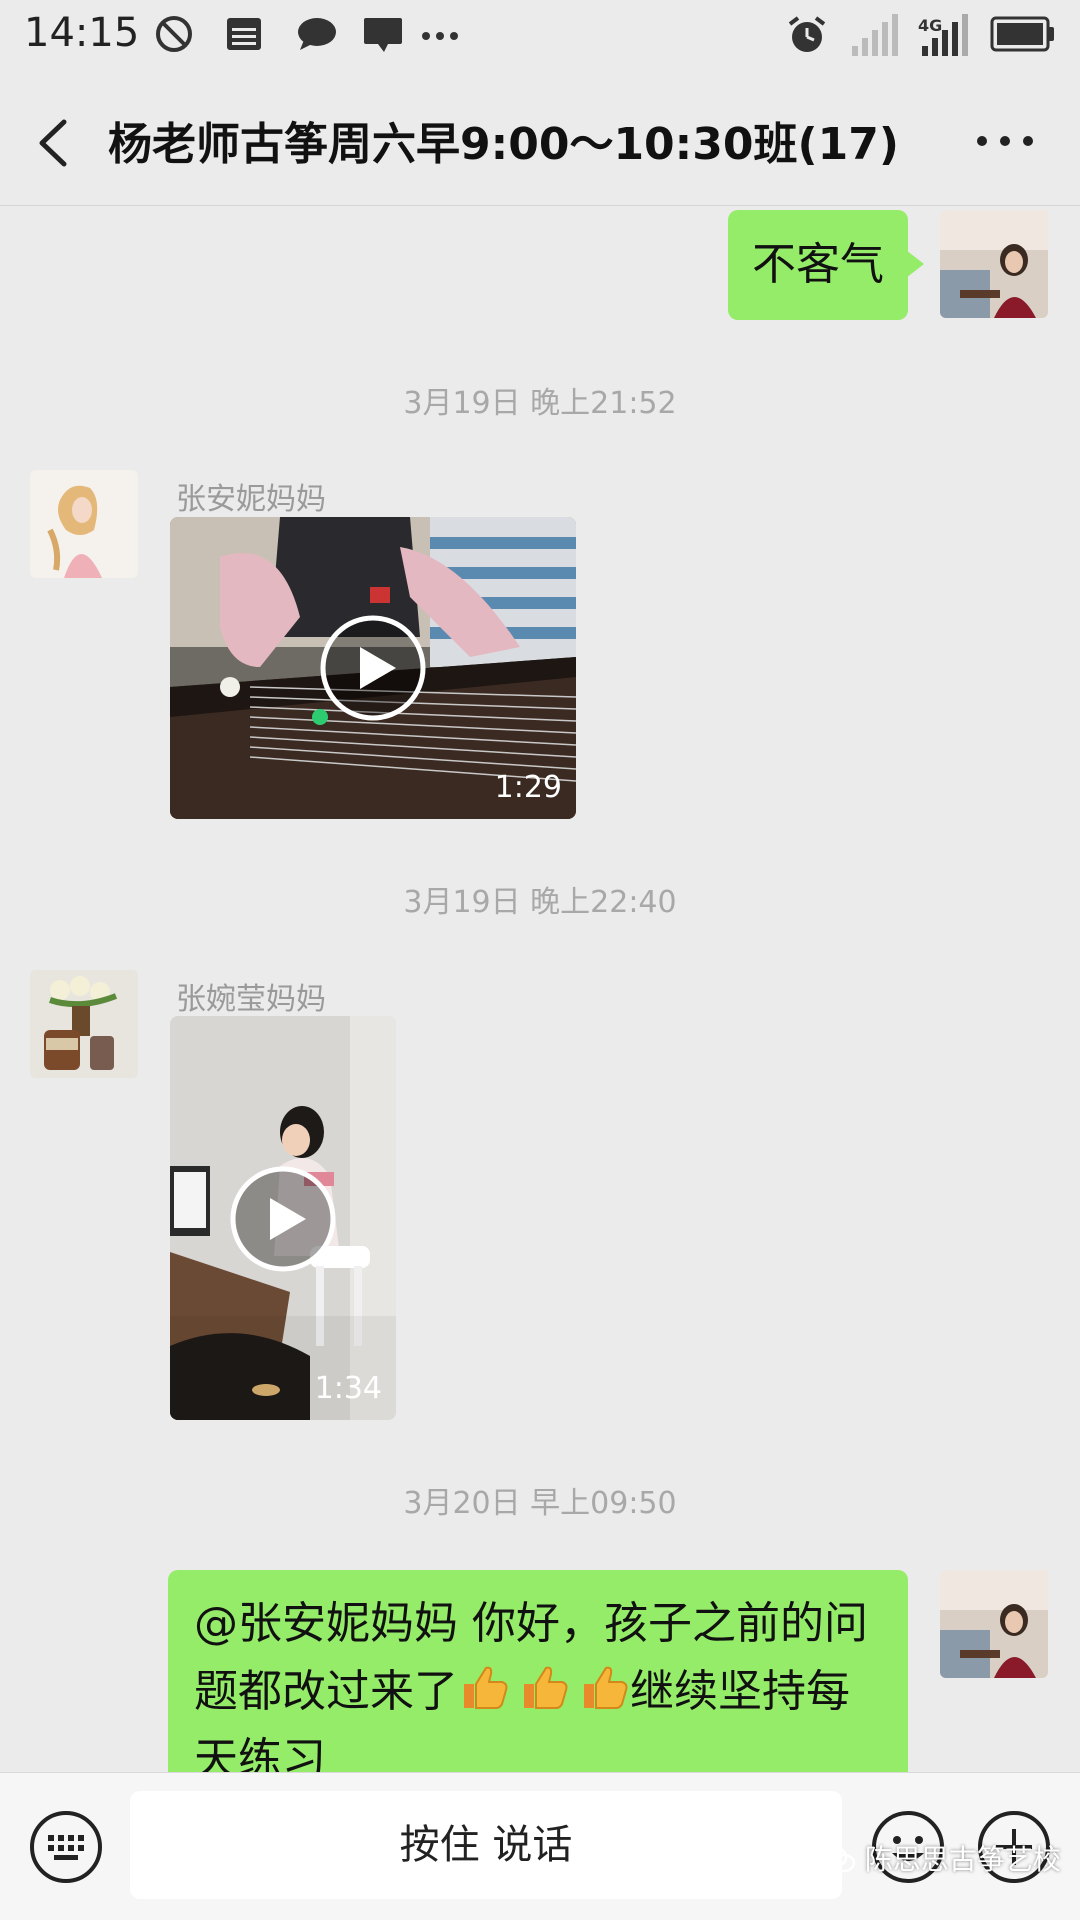 The width and height of the screenshot is (1080, 1920). What do you see at coordinates (82, 33) in the screenshot?
I see `status-time: 14:15` at bounding box center [82, 33].